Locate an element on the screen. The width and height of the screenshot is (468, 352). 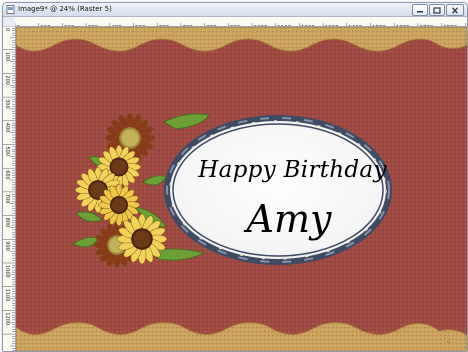
ruler-label: 300 is located at coordinates (7, 104).